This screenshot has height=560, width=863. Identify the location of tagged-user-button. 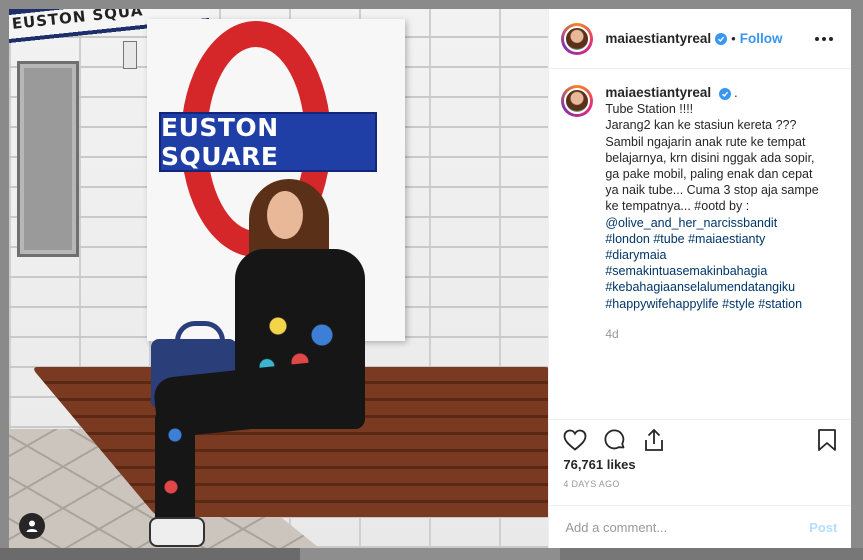
(32, 526).